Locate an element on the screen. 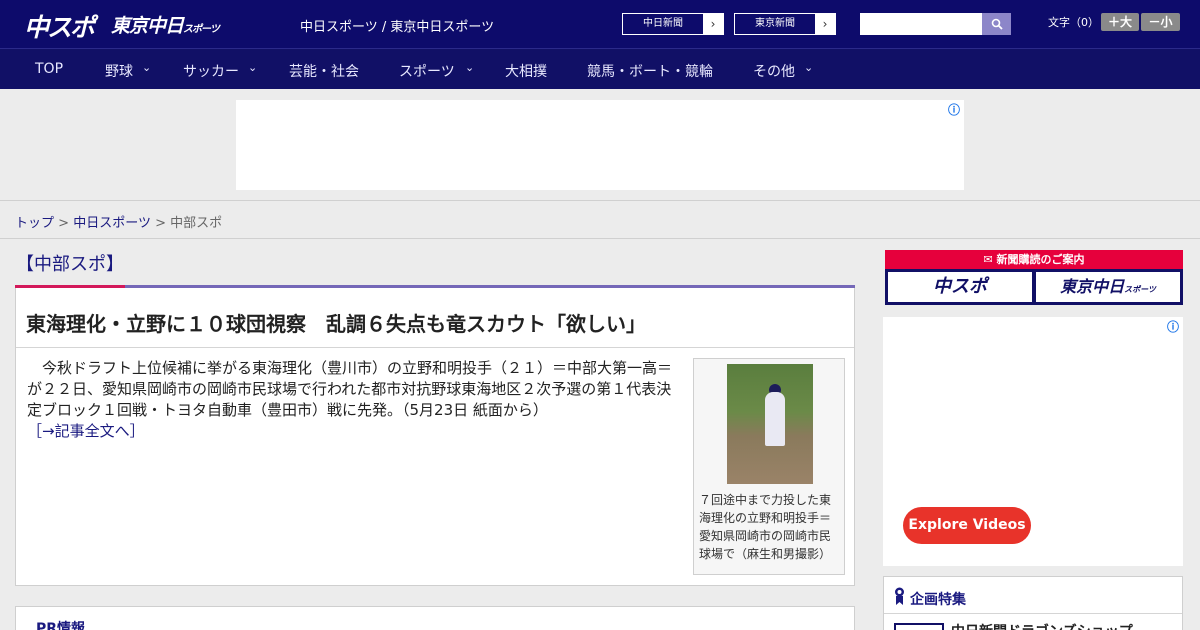 The height and width of the screenshot is (630, 1200). feature-title: 企画特集 is located at coordinates (938, 600).